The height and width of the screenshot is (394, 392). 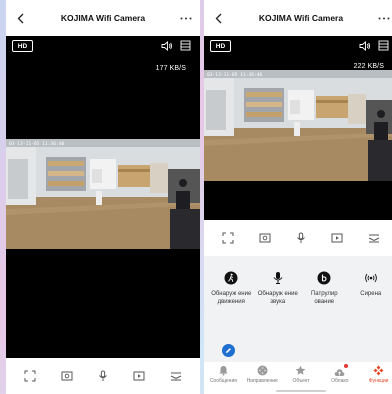 I want to click on data-rate-readout: 222 KB/S, so click(x=368, y=66).